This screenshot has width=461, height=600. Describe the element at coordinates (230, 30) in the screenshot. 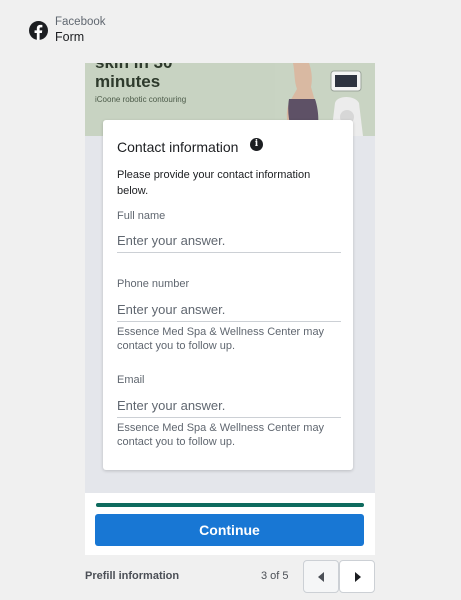

I see `preview-header: Facebook Form` at that location.